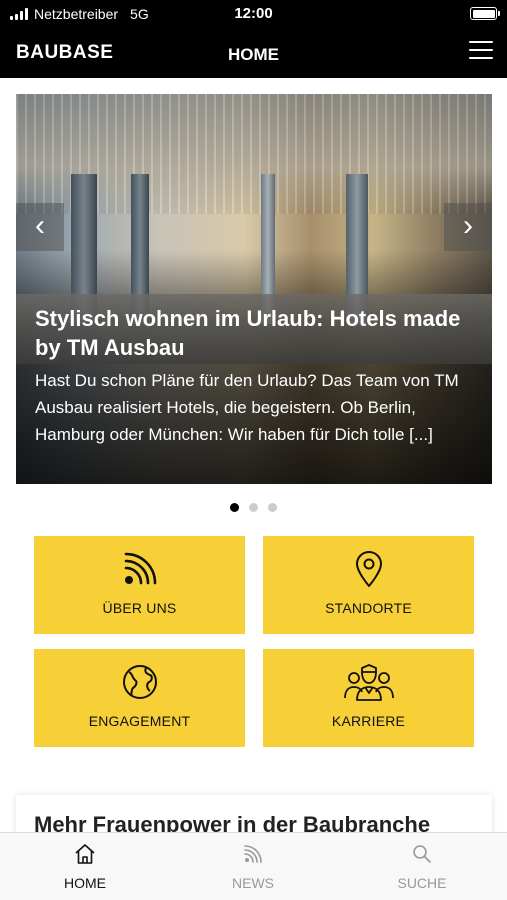  Describe the element at coordinates (40, 227) in the screenshot. I see `slider-prev-button: ‹` at that location.